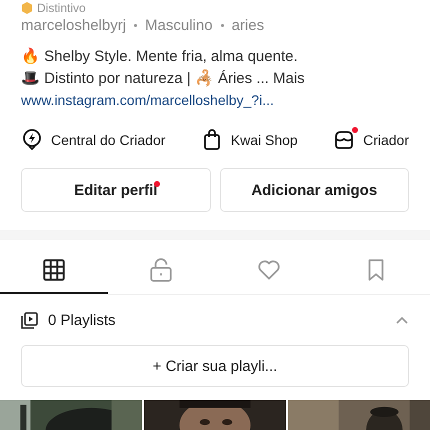 Image resolution: width=430 pixels, height=430 pixels. What do you see at coordinates (32, 140) in the screenshot?
I see `bolt-icon` at bounding box center [32, 140].